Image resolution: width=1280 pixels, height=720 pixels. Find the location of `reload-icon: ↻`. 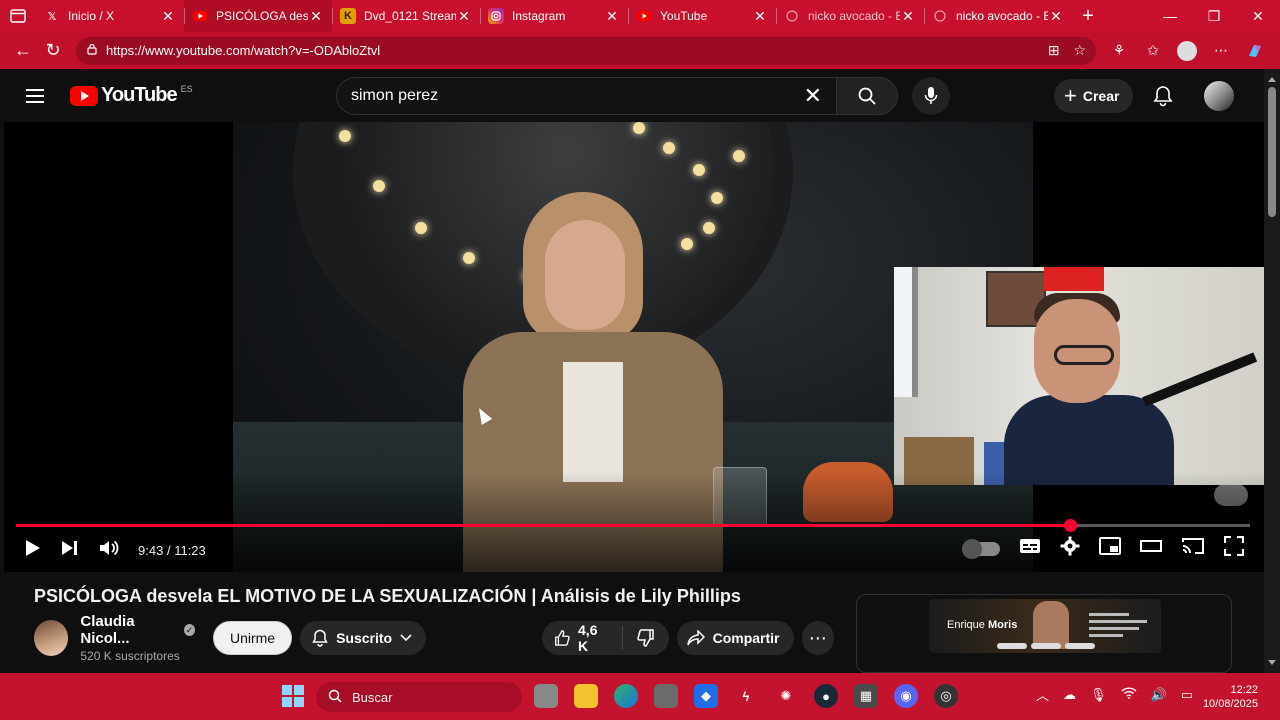

reload-icon: ↻ is located at coordinates (53, 51).